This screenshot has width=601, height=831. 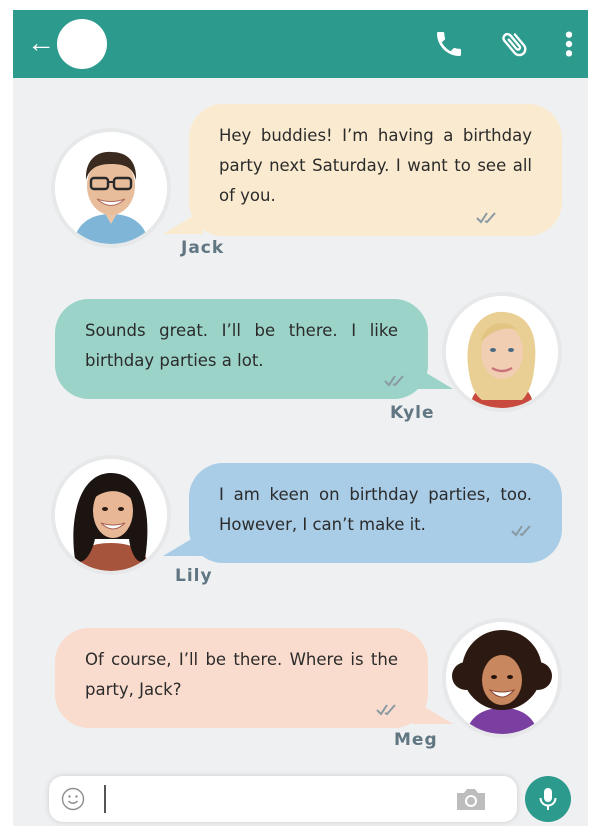 What do you see at coordinates (82, 44) in the screenshot?
I see `contact-avatar` at bounding box center [82, 44].